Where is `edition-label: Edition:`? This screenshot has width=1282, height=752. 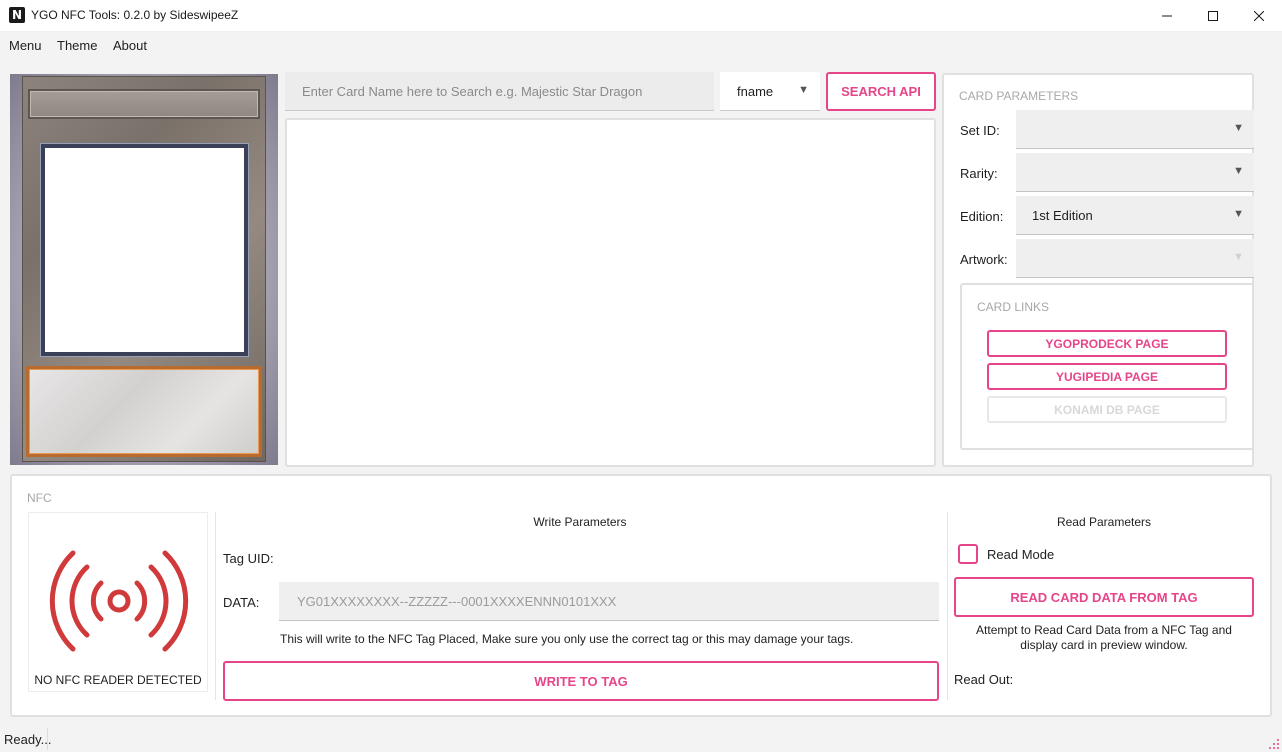
edition-label: Edition: is located at coordinates (982, 216).